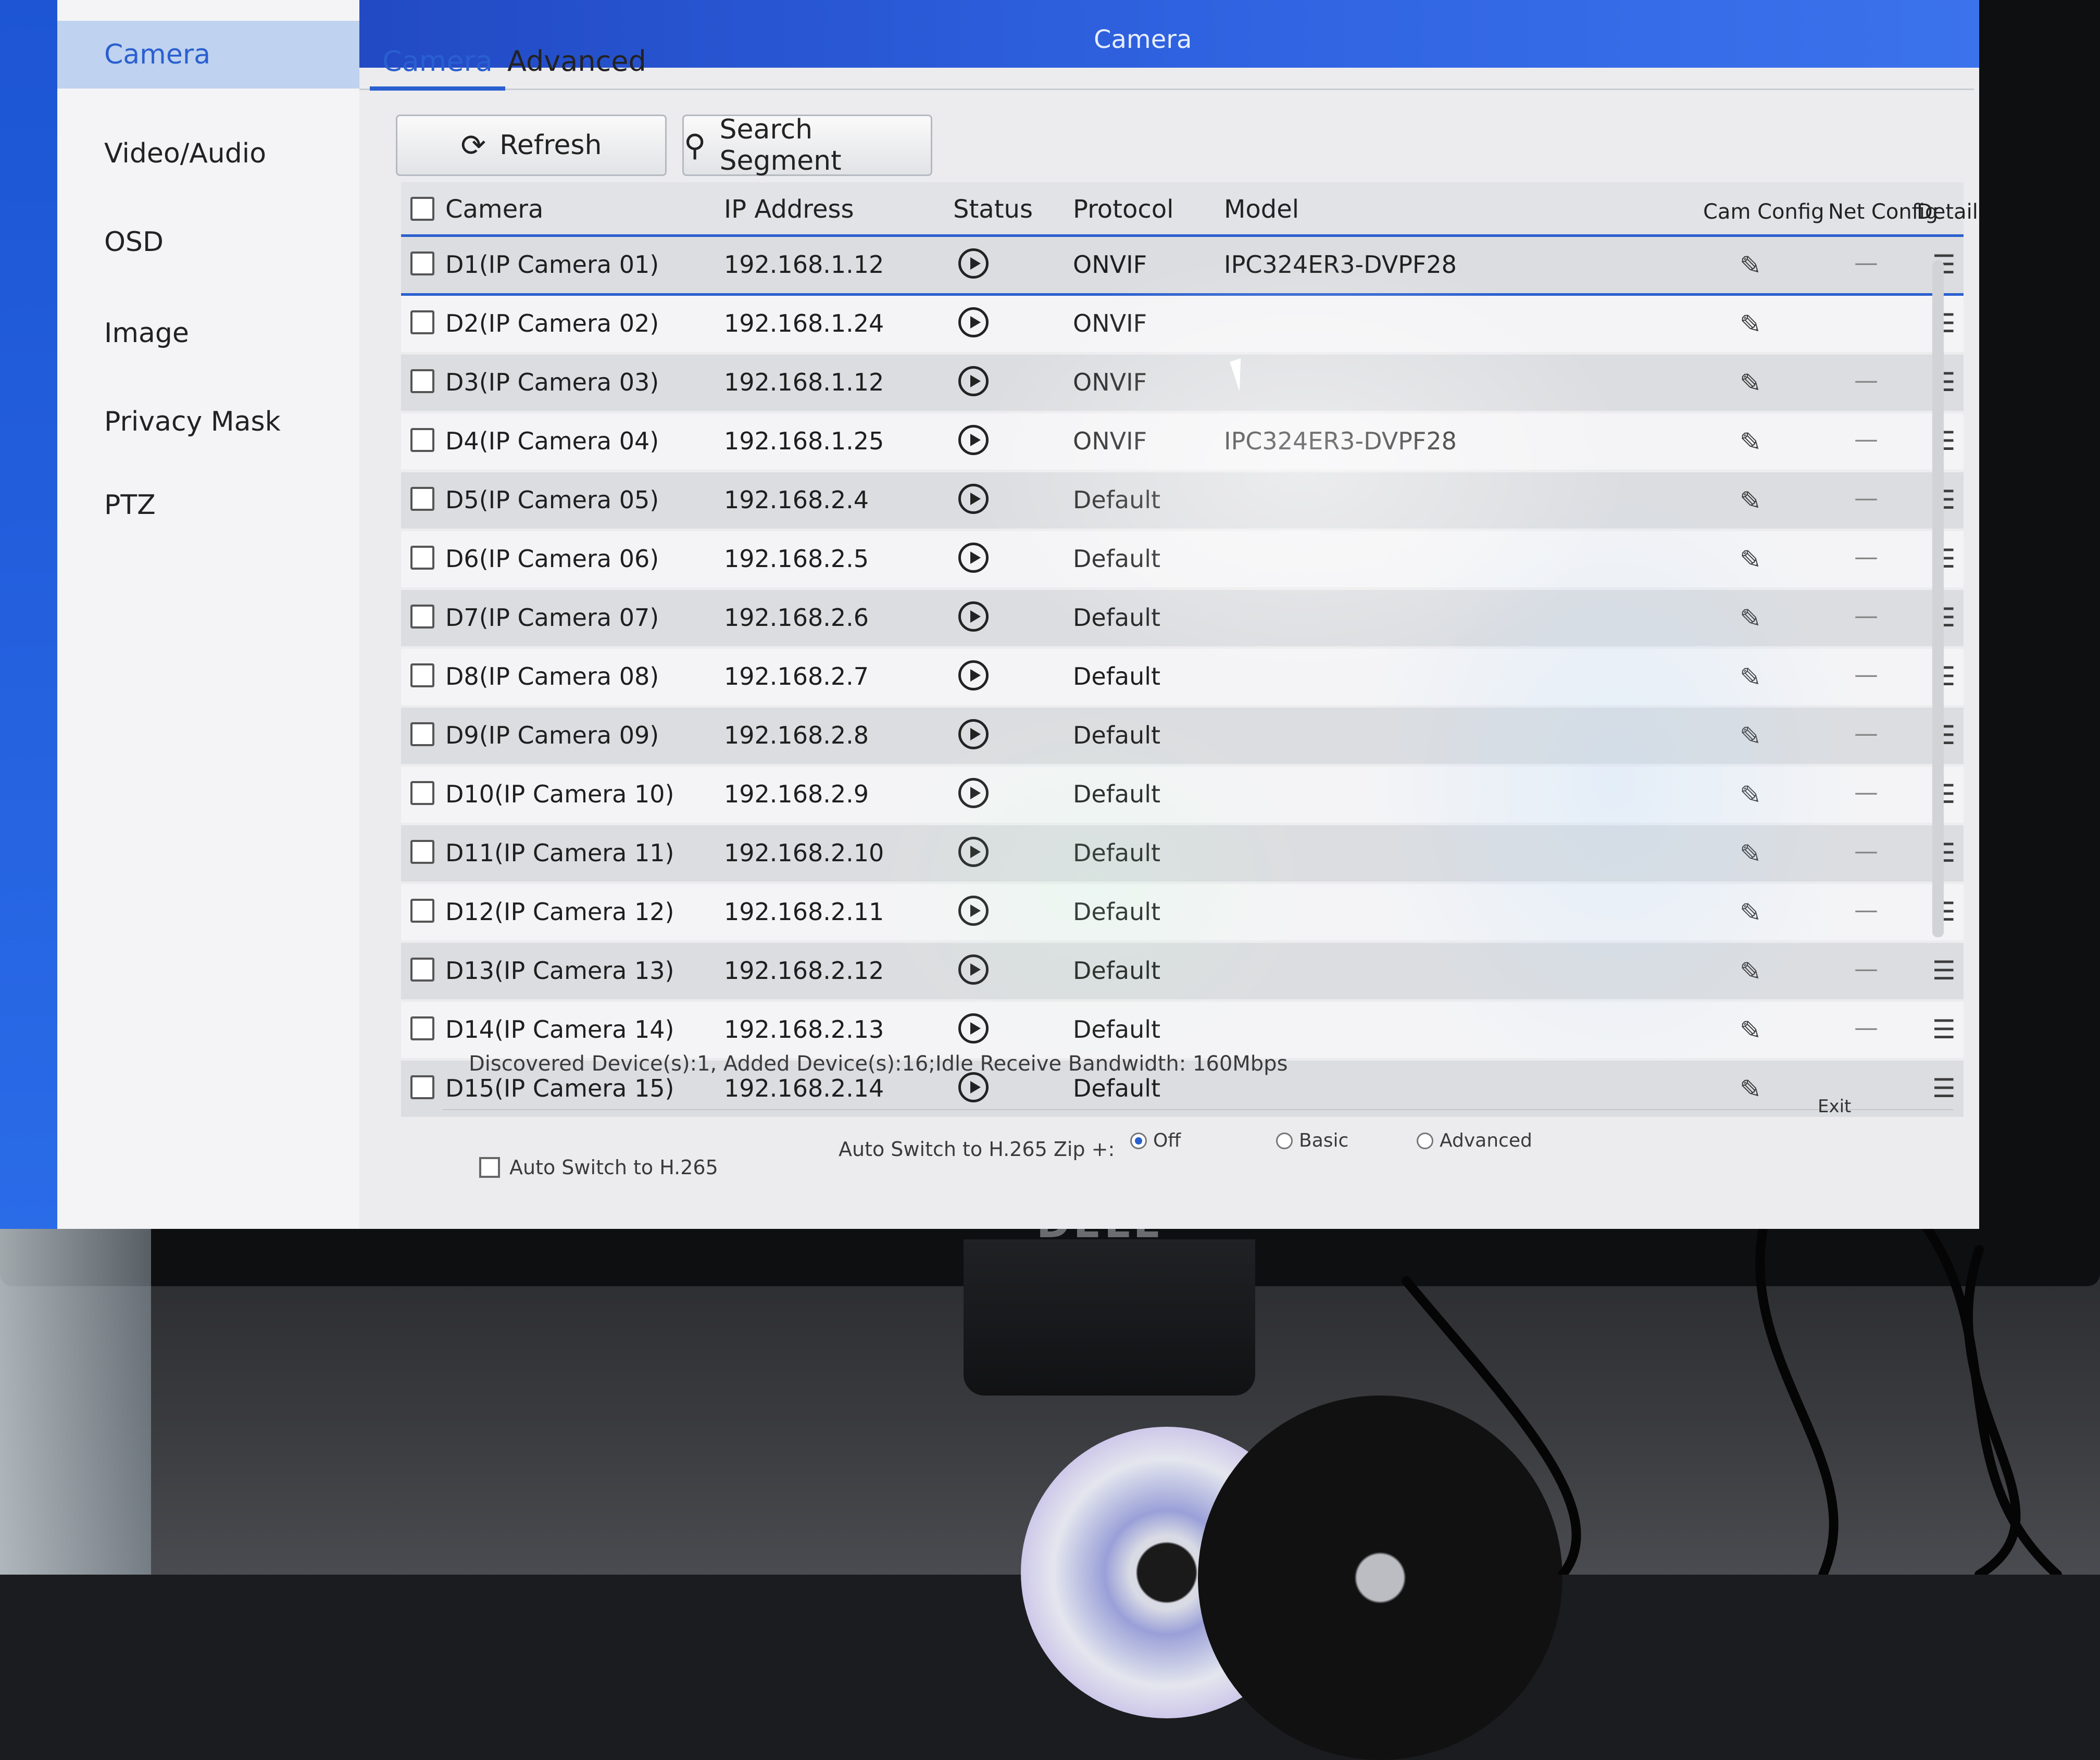 Image resolution: width=2100 pixels, height=1760 pixels. What do you see at coordinates (598, 1167) in the screenshot?
I see `auto-switch-h265: Auto Switch to H.265` at bounding box center [598, 1167].